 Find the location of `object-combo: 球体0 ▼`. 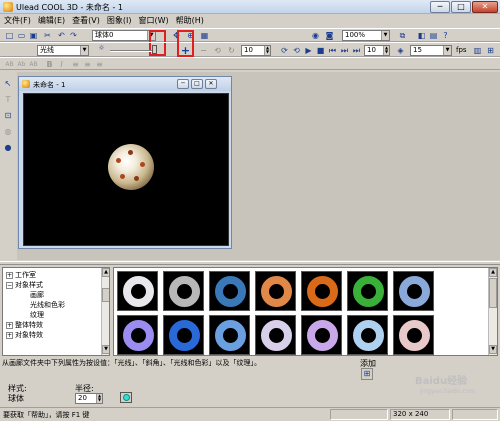

object-combo: 球体0 ▼ is located at coordinates (124, 35).